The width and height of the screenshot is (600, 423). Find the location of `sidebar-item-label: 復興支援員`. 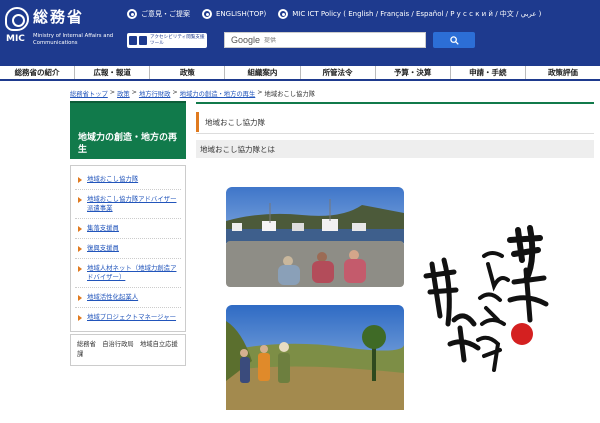

sidebar-item-label: 復興支援員 is located at coordinates (103, 248).